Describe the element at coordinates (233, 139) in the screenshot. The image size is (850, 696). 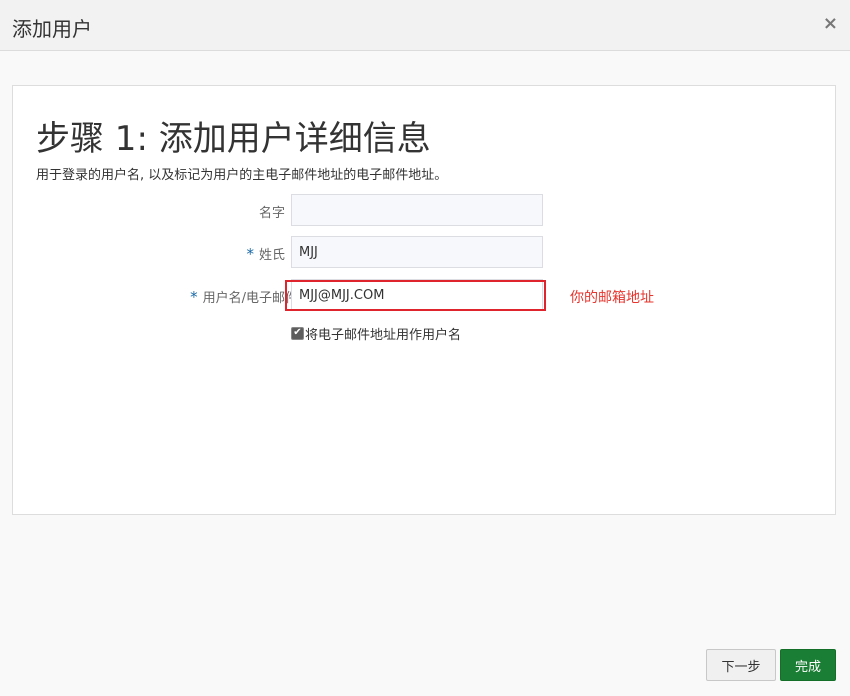
I see `step-title: 步骤 1: 添加用户详细信息` at that location.